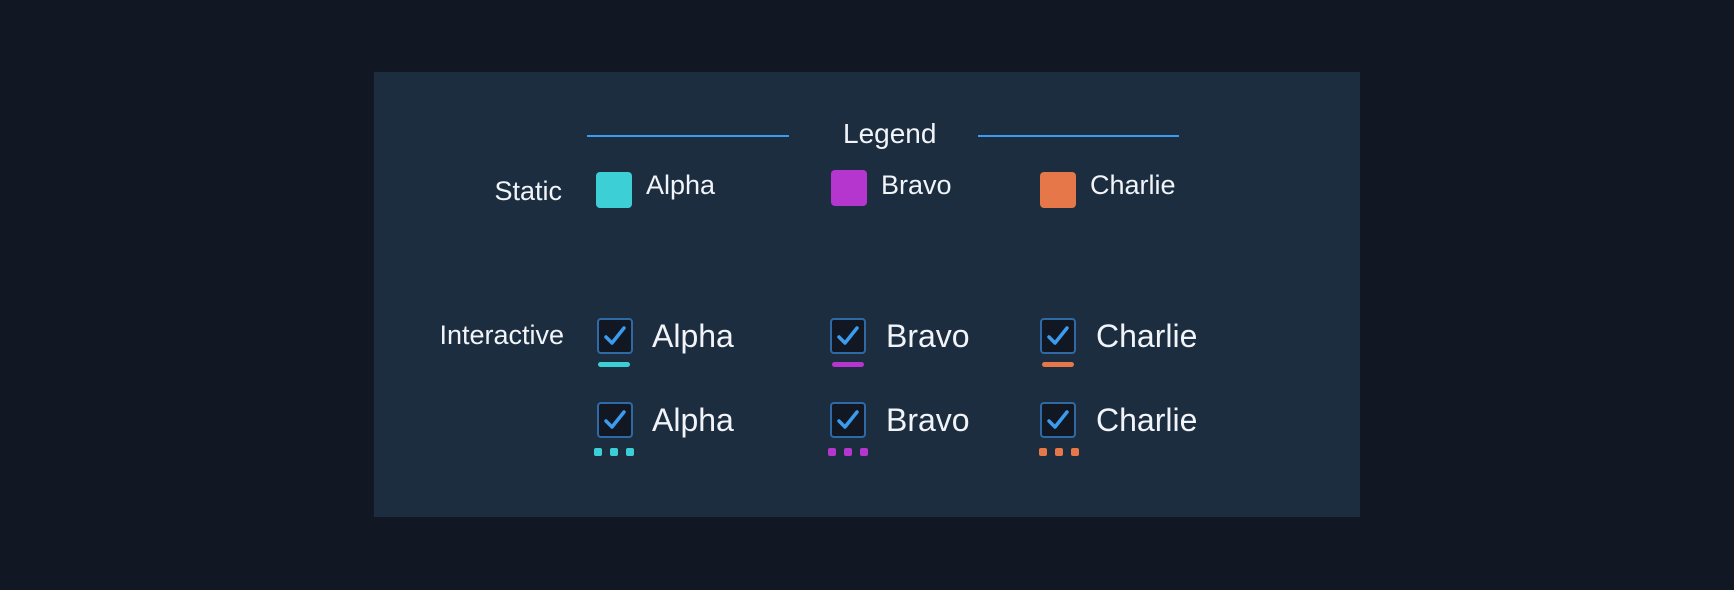 Image resolution: width=1734 pixels, height=590 pixels. Describe the element at coordinates (528, 191) in the screenshot. I see `static-row-label: Static` at that location.